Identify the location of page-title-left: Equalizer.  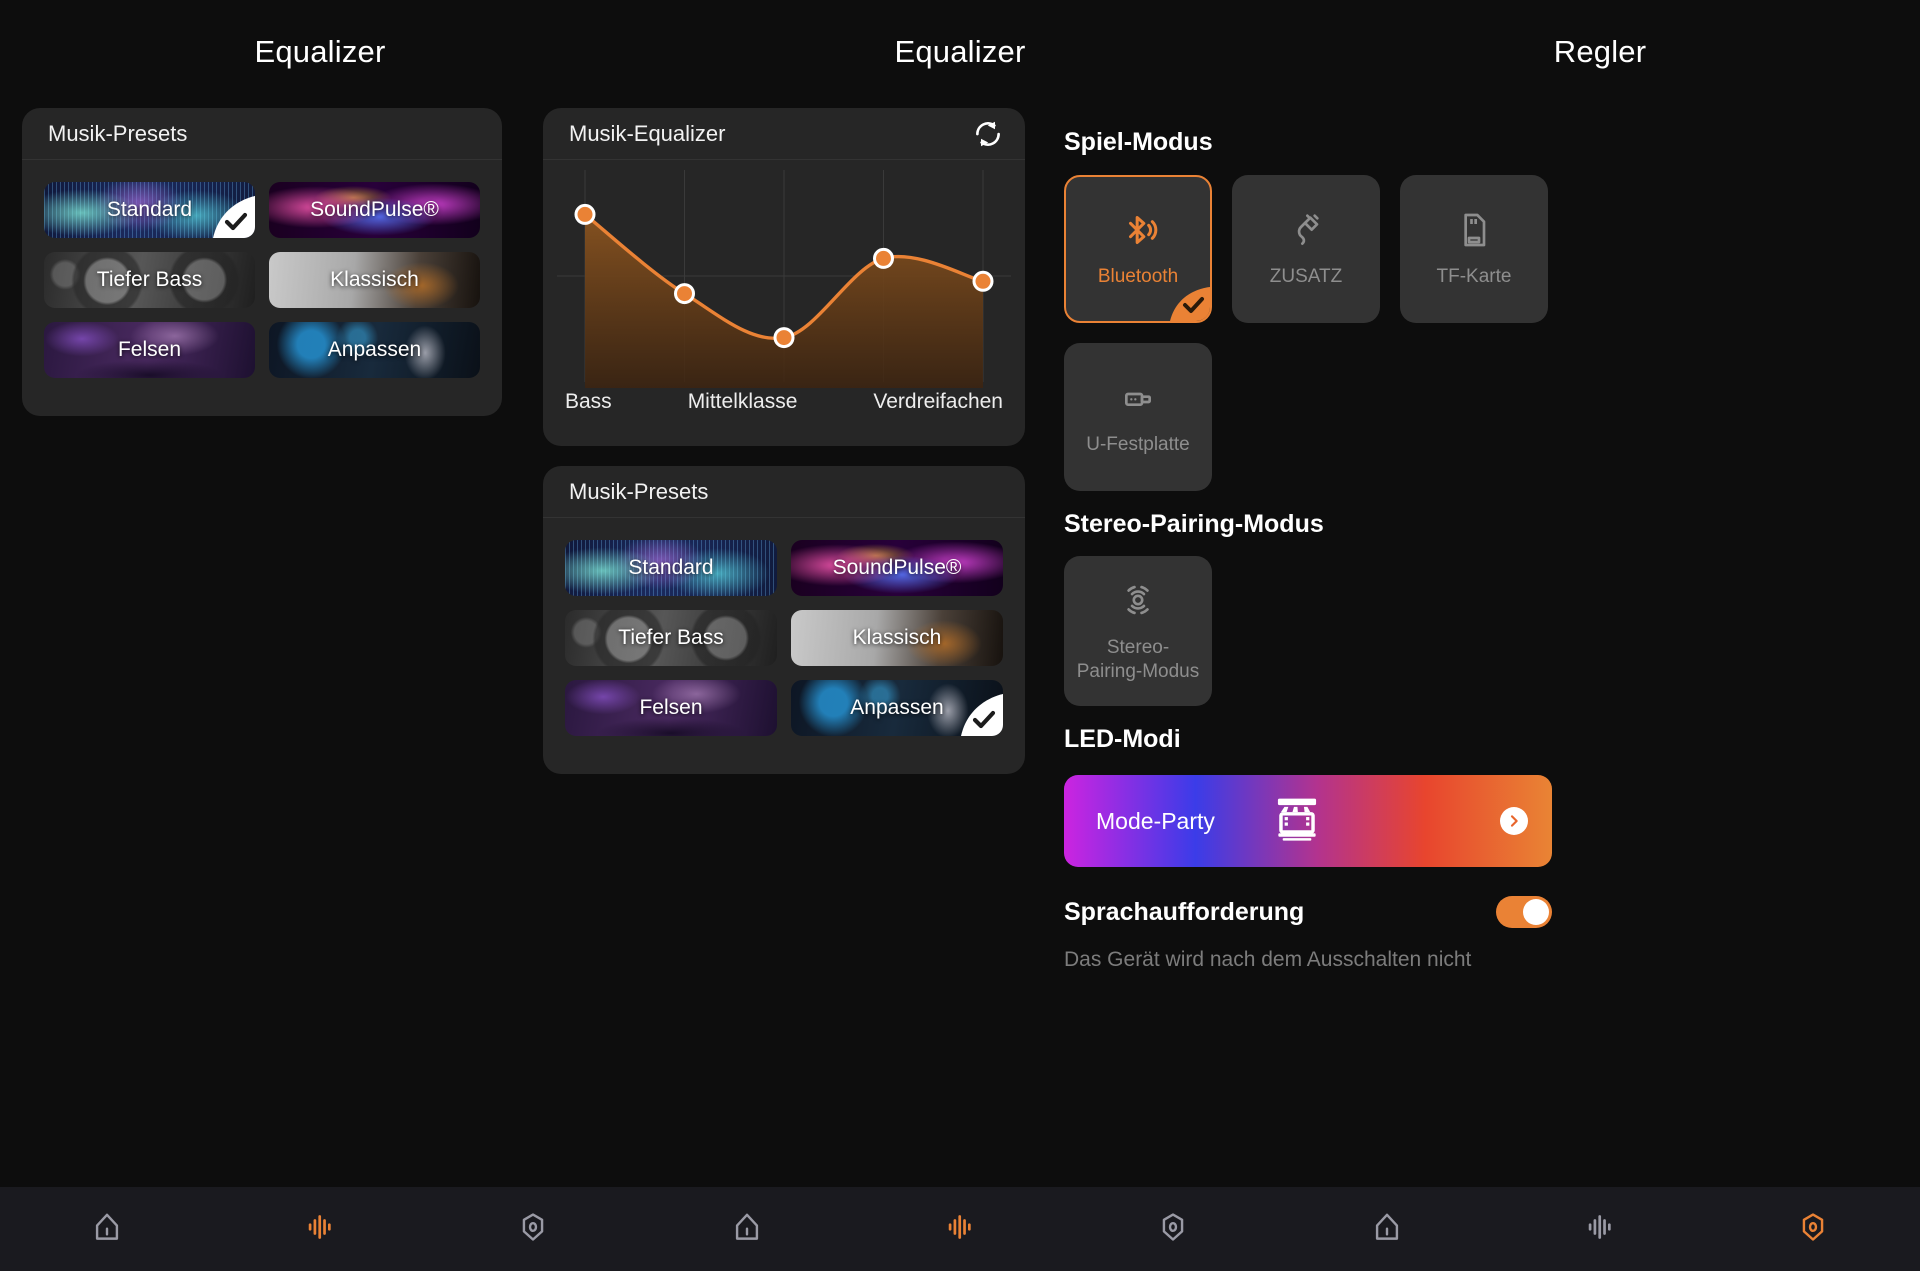
(320, 51).